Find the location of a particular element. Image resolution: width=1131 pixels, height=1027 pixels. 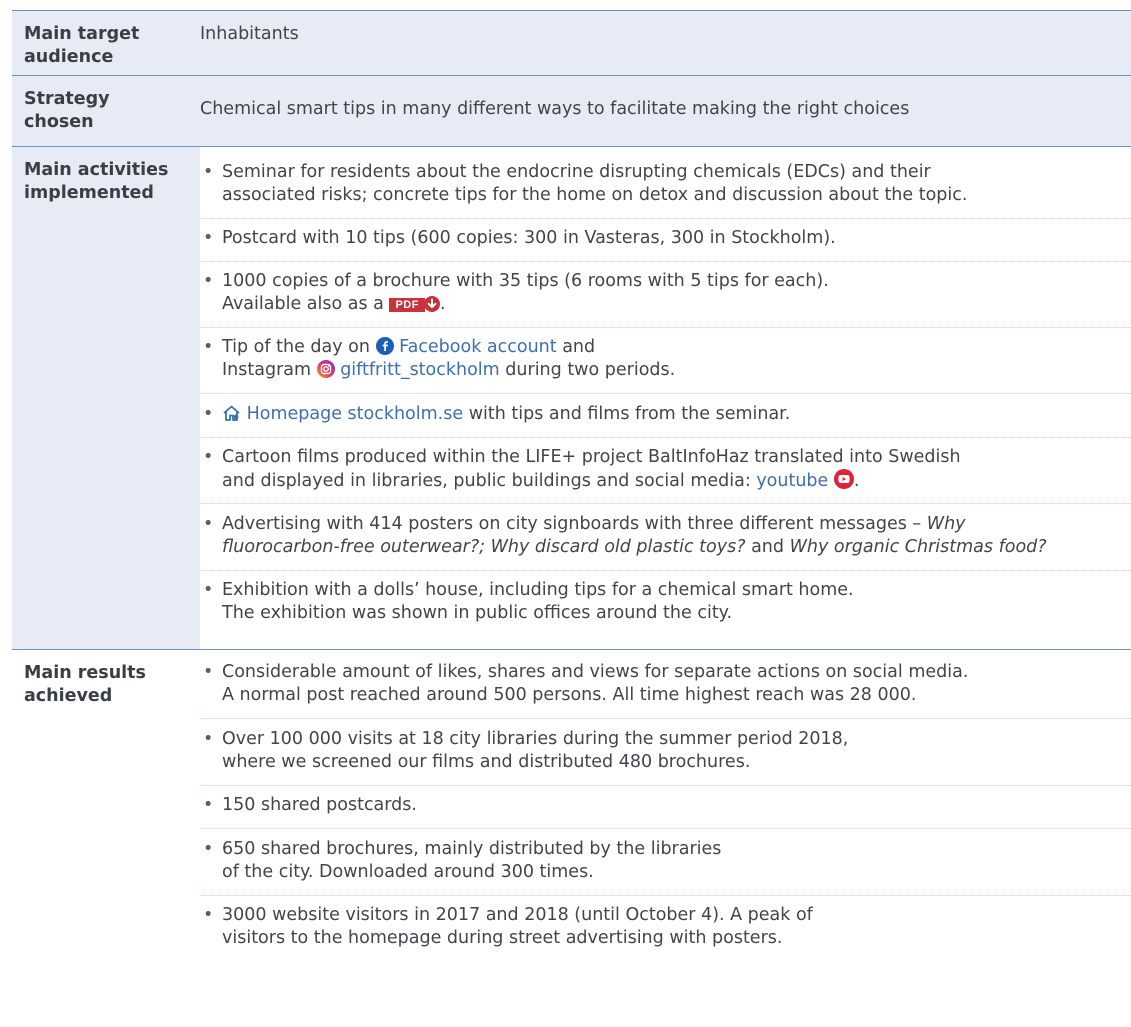

row-label: Main activities implemented is located at coordinates (96, 181).